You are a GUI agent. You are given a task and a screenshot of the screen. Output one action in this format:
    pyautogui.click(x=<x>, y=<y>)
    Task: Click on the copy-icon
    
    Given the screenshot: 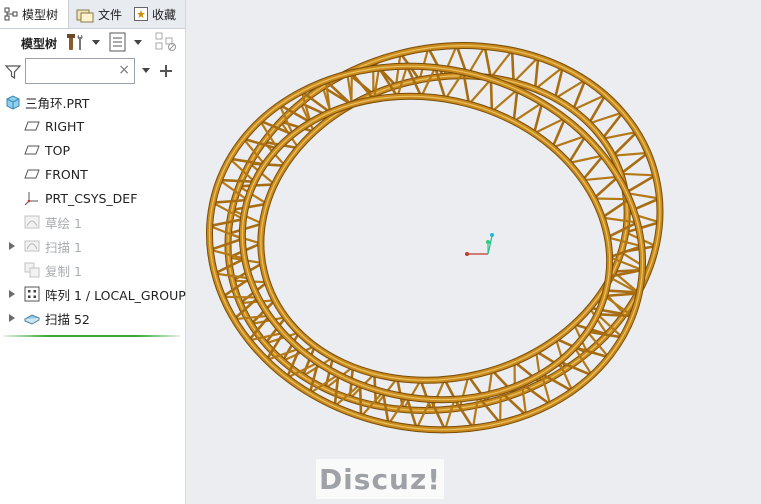 What is the action you would take?
    pyautogui.click(x=32, y=270)
    